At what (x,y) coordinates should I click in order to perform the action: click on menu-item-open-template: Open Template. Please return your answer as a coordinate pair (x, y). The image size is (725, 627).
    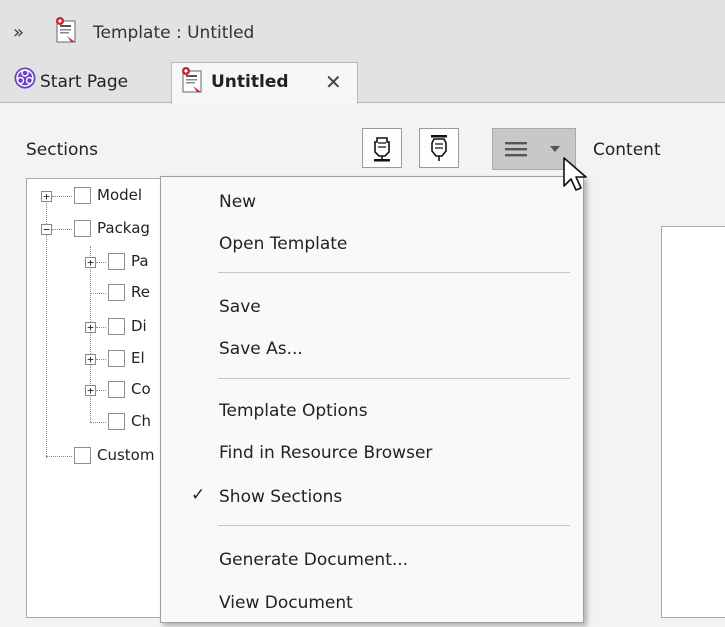
    Looking at the image, I should click on (283, 244).